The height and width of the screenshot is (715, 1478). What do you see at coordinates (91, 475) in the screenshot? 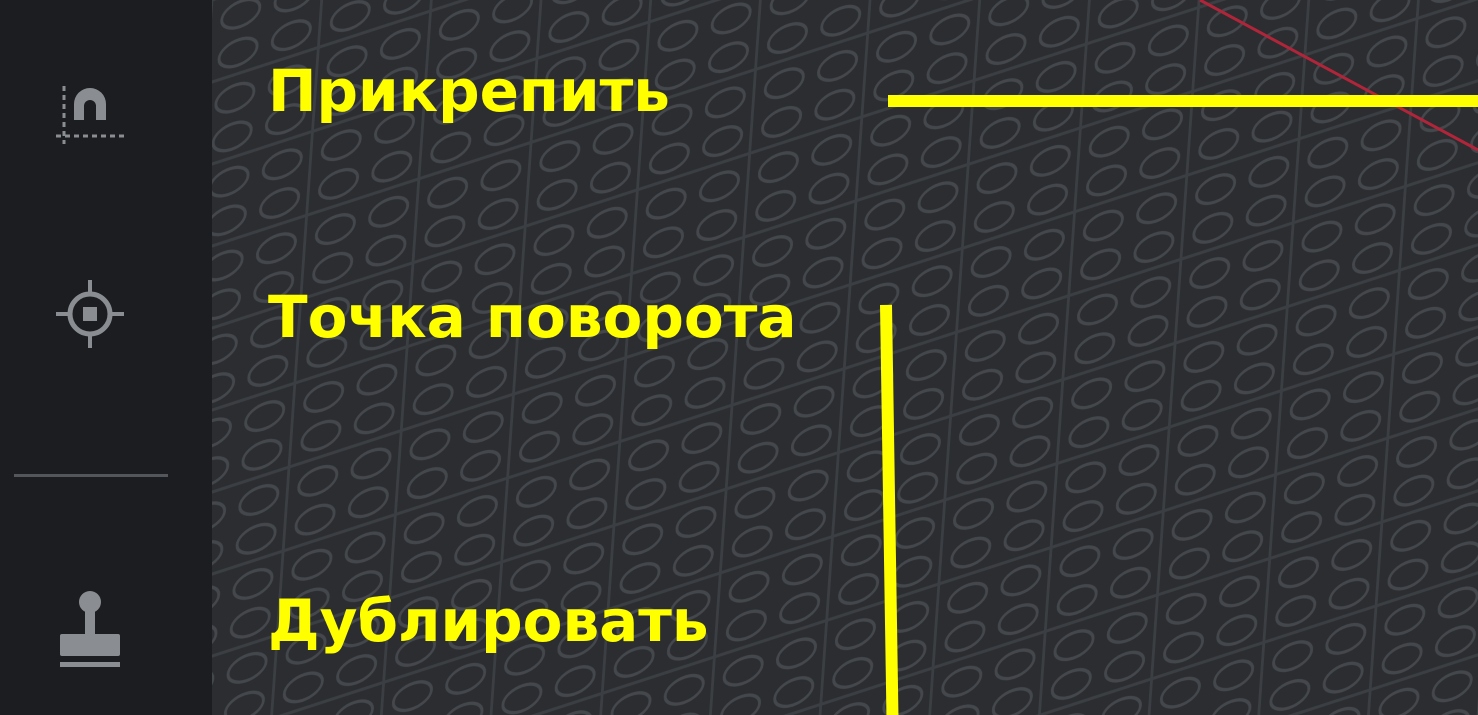
I see `toolbar-divider` at bounding box center [91, 475].